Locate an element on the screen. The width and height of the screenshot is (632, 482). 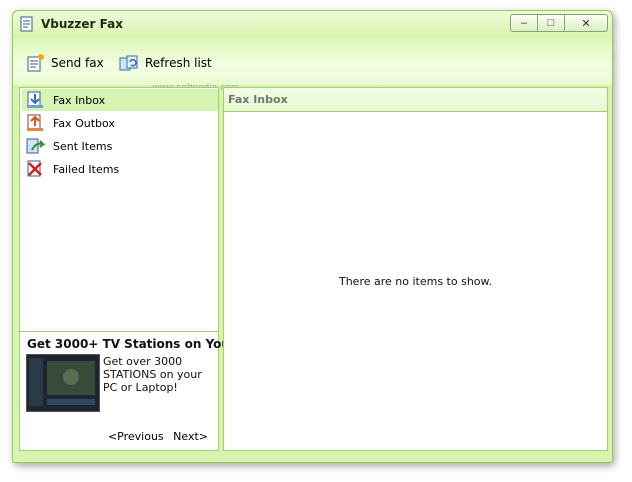
folder-label: Fax Inbox is located at coordinates (79, 100).